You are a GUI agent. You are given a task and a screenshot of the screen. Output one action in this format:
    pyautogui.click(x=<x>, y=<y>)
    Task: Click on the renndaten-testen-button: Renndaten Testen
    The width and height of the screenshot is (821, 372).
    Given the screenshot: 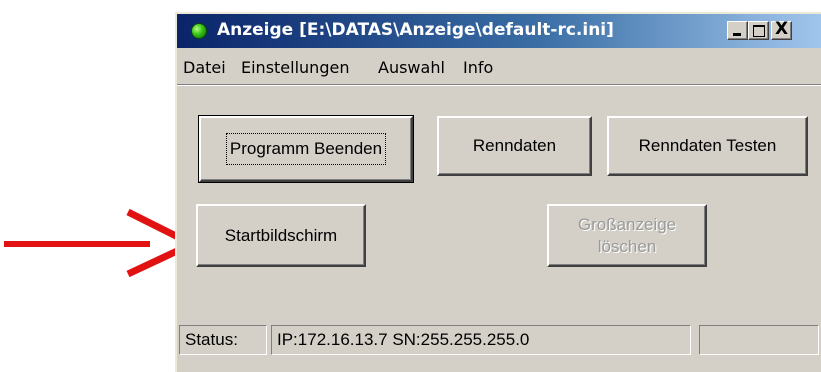 What is the action you would take?
    pyautogui.click(x=707, y=146)
    